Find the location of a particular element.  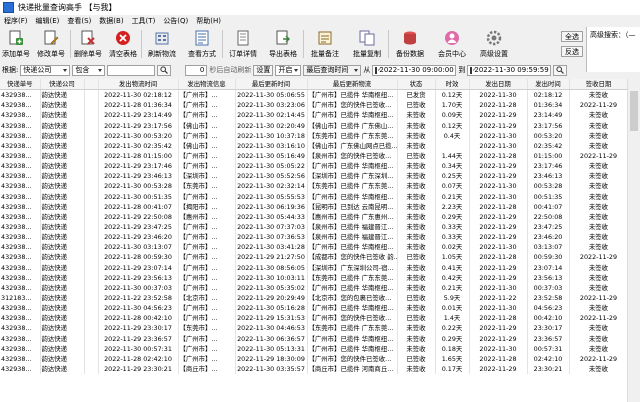

filter-search-button is located at coordinates (164, 70).